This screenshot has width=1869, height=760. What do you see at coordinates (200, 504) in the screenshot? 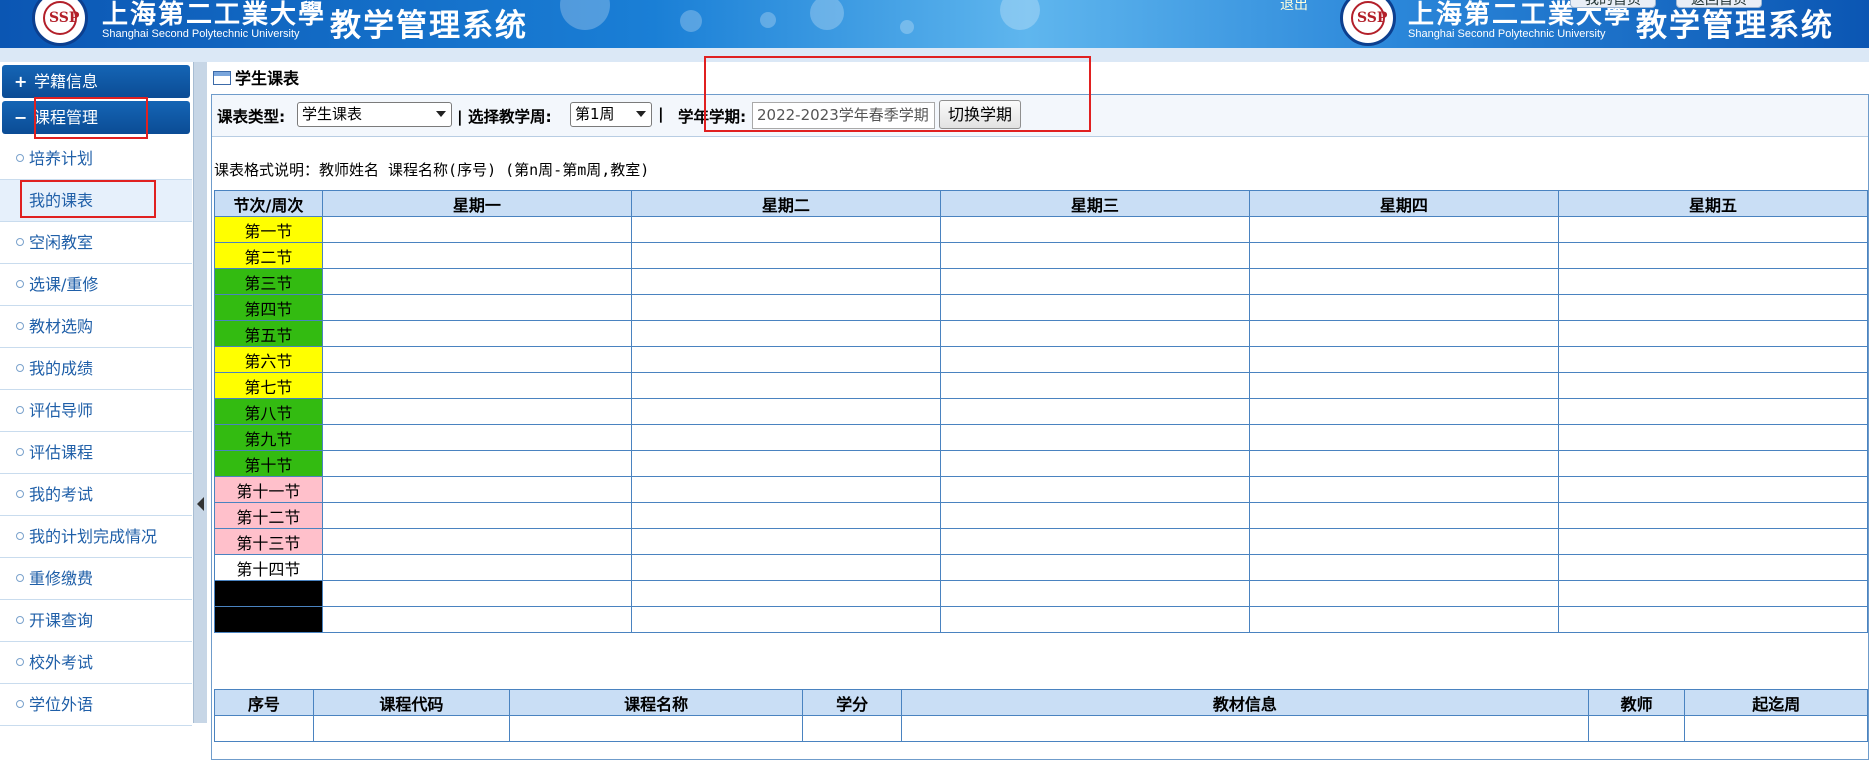
I see `collapse-arrow-icon` at bounding box center [200, 504].